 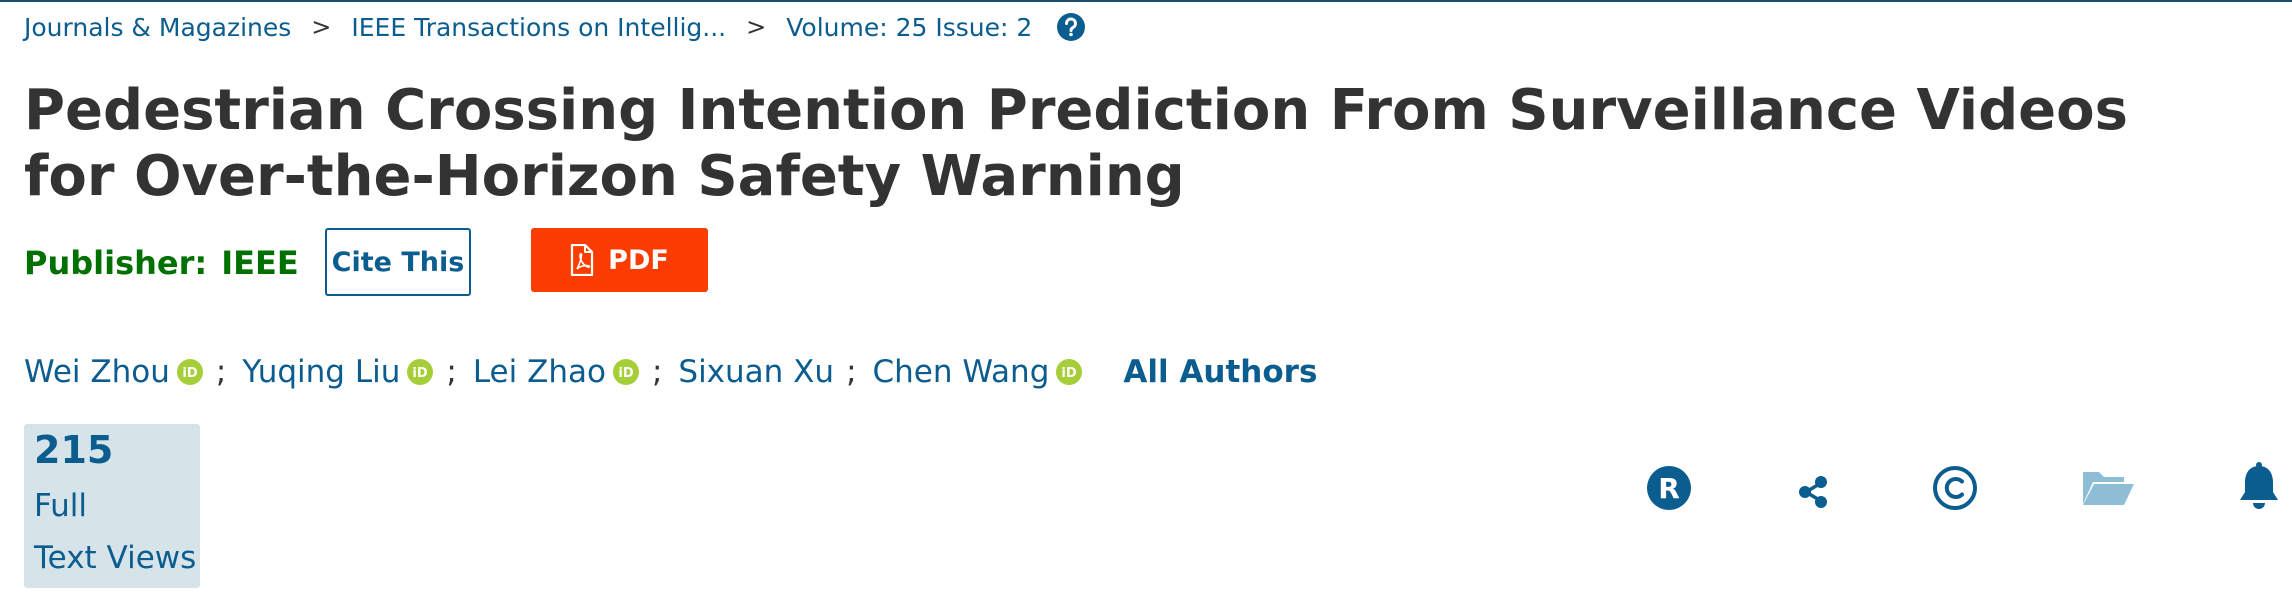 What do you see at coordinates (909, 27) in the screenshot?
I see `breadcrumb-issue: Volume: 25 Issue: 2` at bounding box center [909, 27].